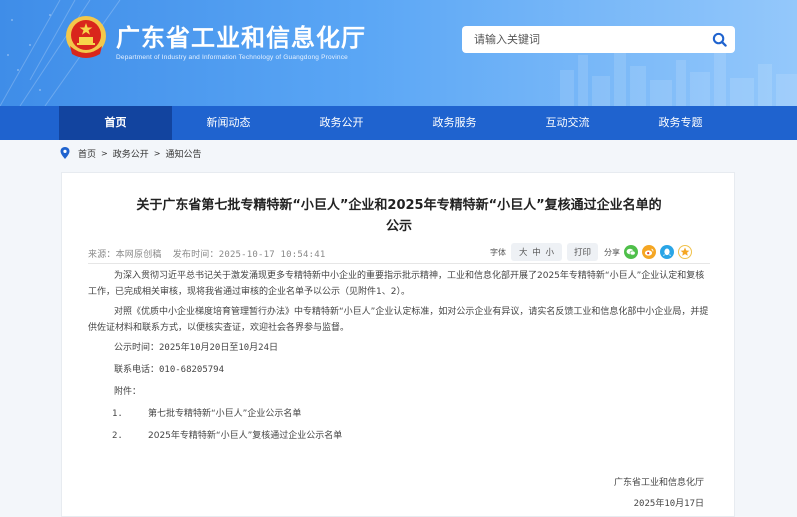  What do you see at coordinates (399, 414) in the screenshot?
I see `attachment-item: 1. 第七批专精特新“小巨人”企业公示名单` at bounding box center [399, 414].